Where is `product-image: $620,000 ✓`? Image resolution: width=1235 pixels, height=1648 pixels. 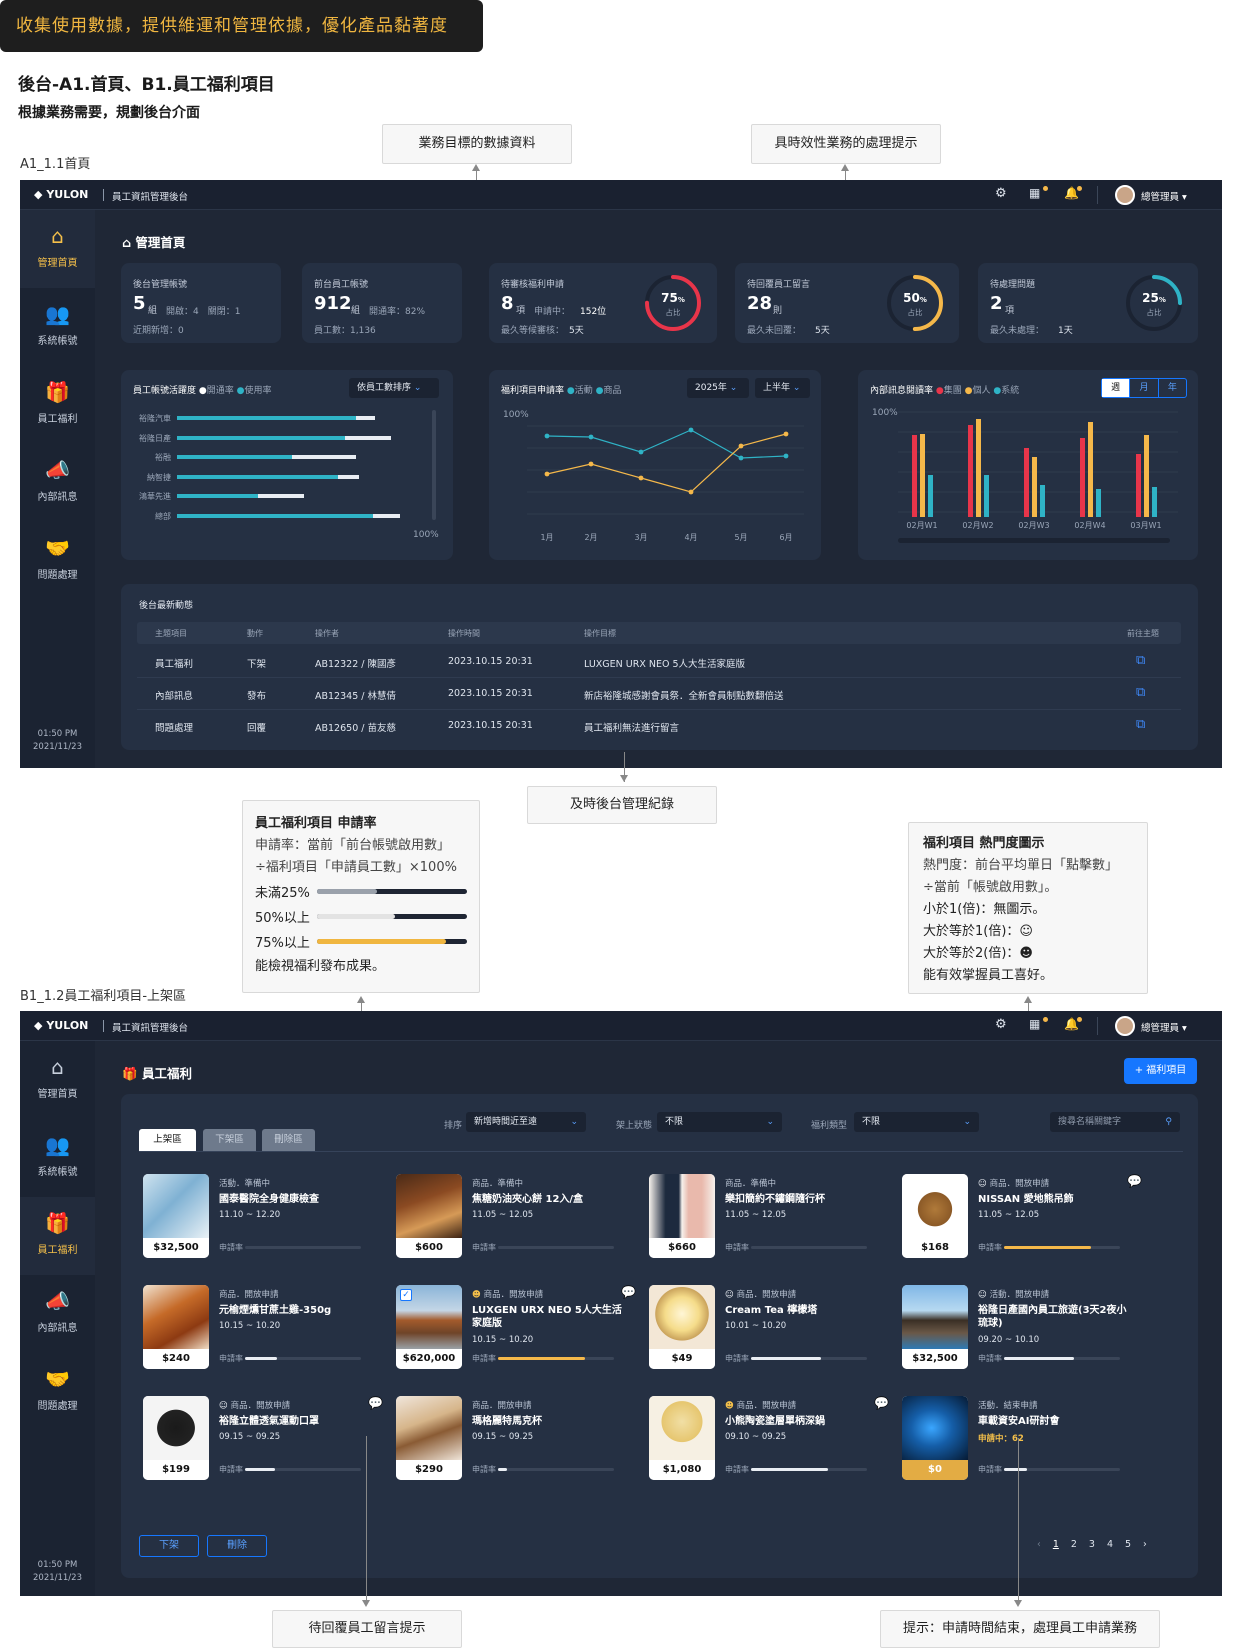
product-image: $620,000 ✓ is located at coordinates (429, 1327).